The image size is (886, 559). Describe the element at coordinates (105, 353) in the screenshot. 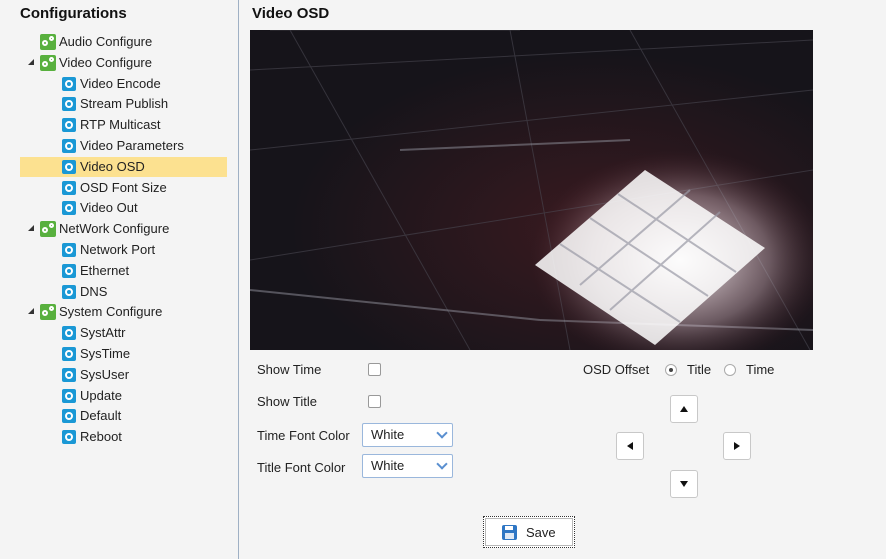

I see `sidebar-item-label: SysTime` at that location.